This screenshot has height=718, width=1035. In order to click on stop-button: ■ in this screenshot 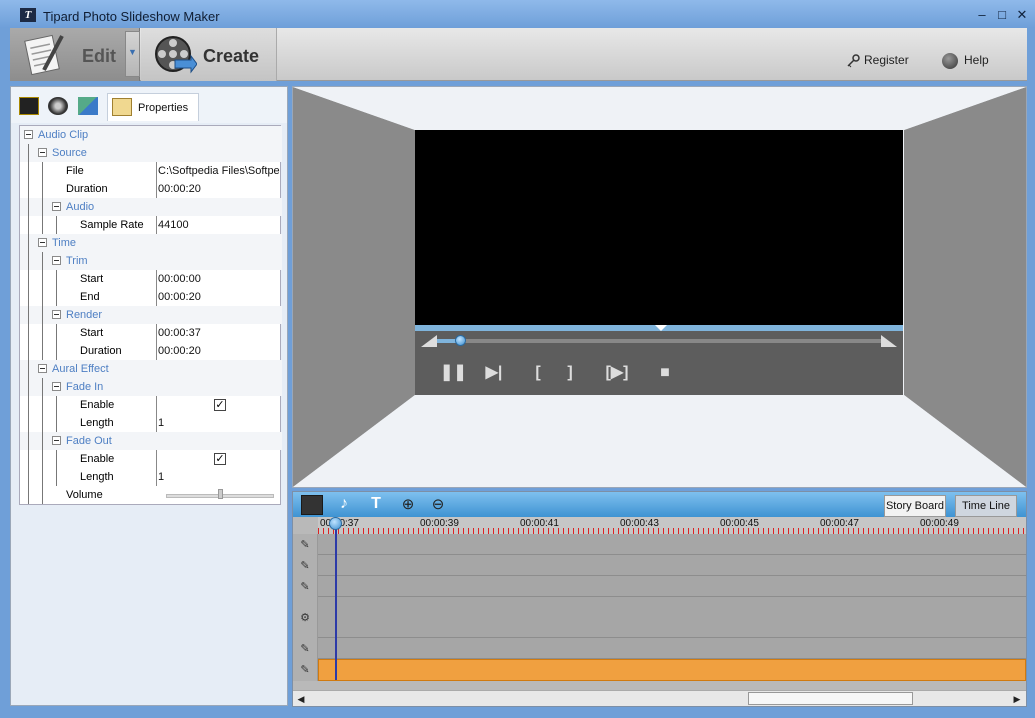, I will do `click(665, 373)`.